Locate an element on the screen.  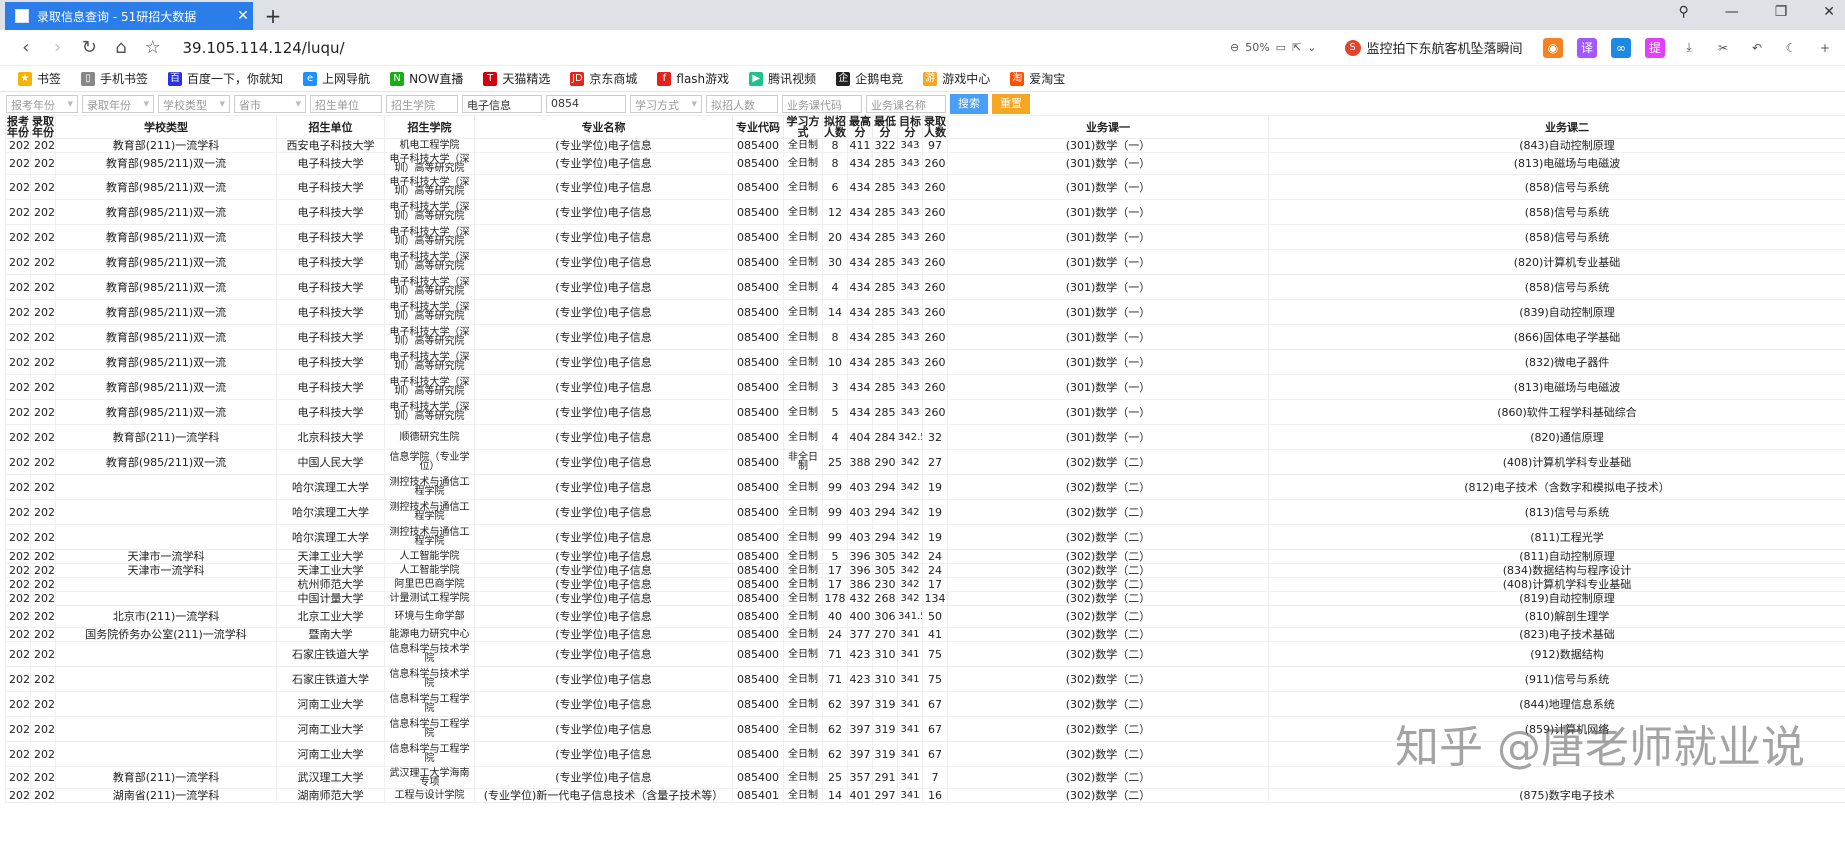
window-close-button: ✕ is located at coordinates (1829, 12).